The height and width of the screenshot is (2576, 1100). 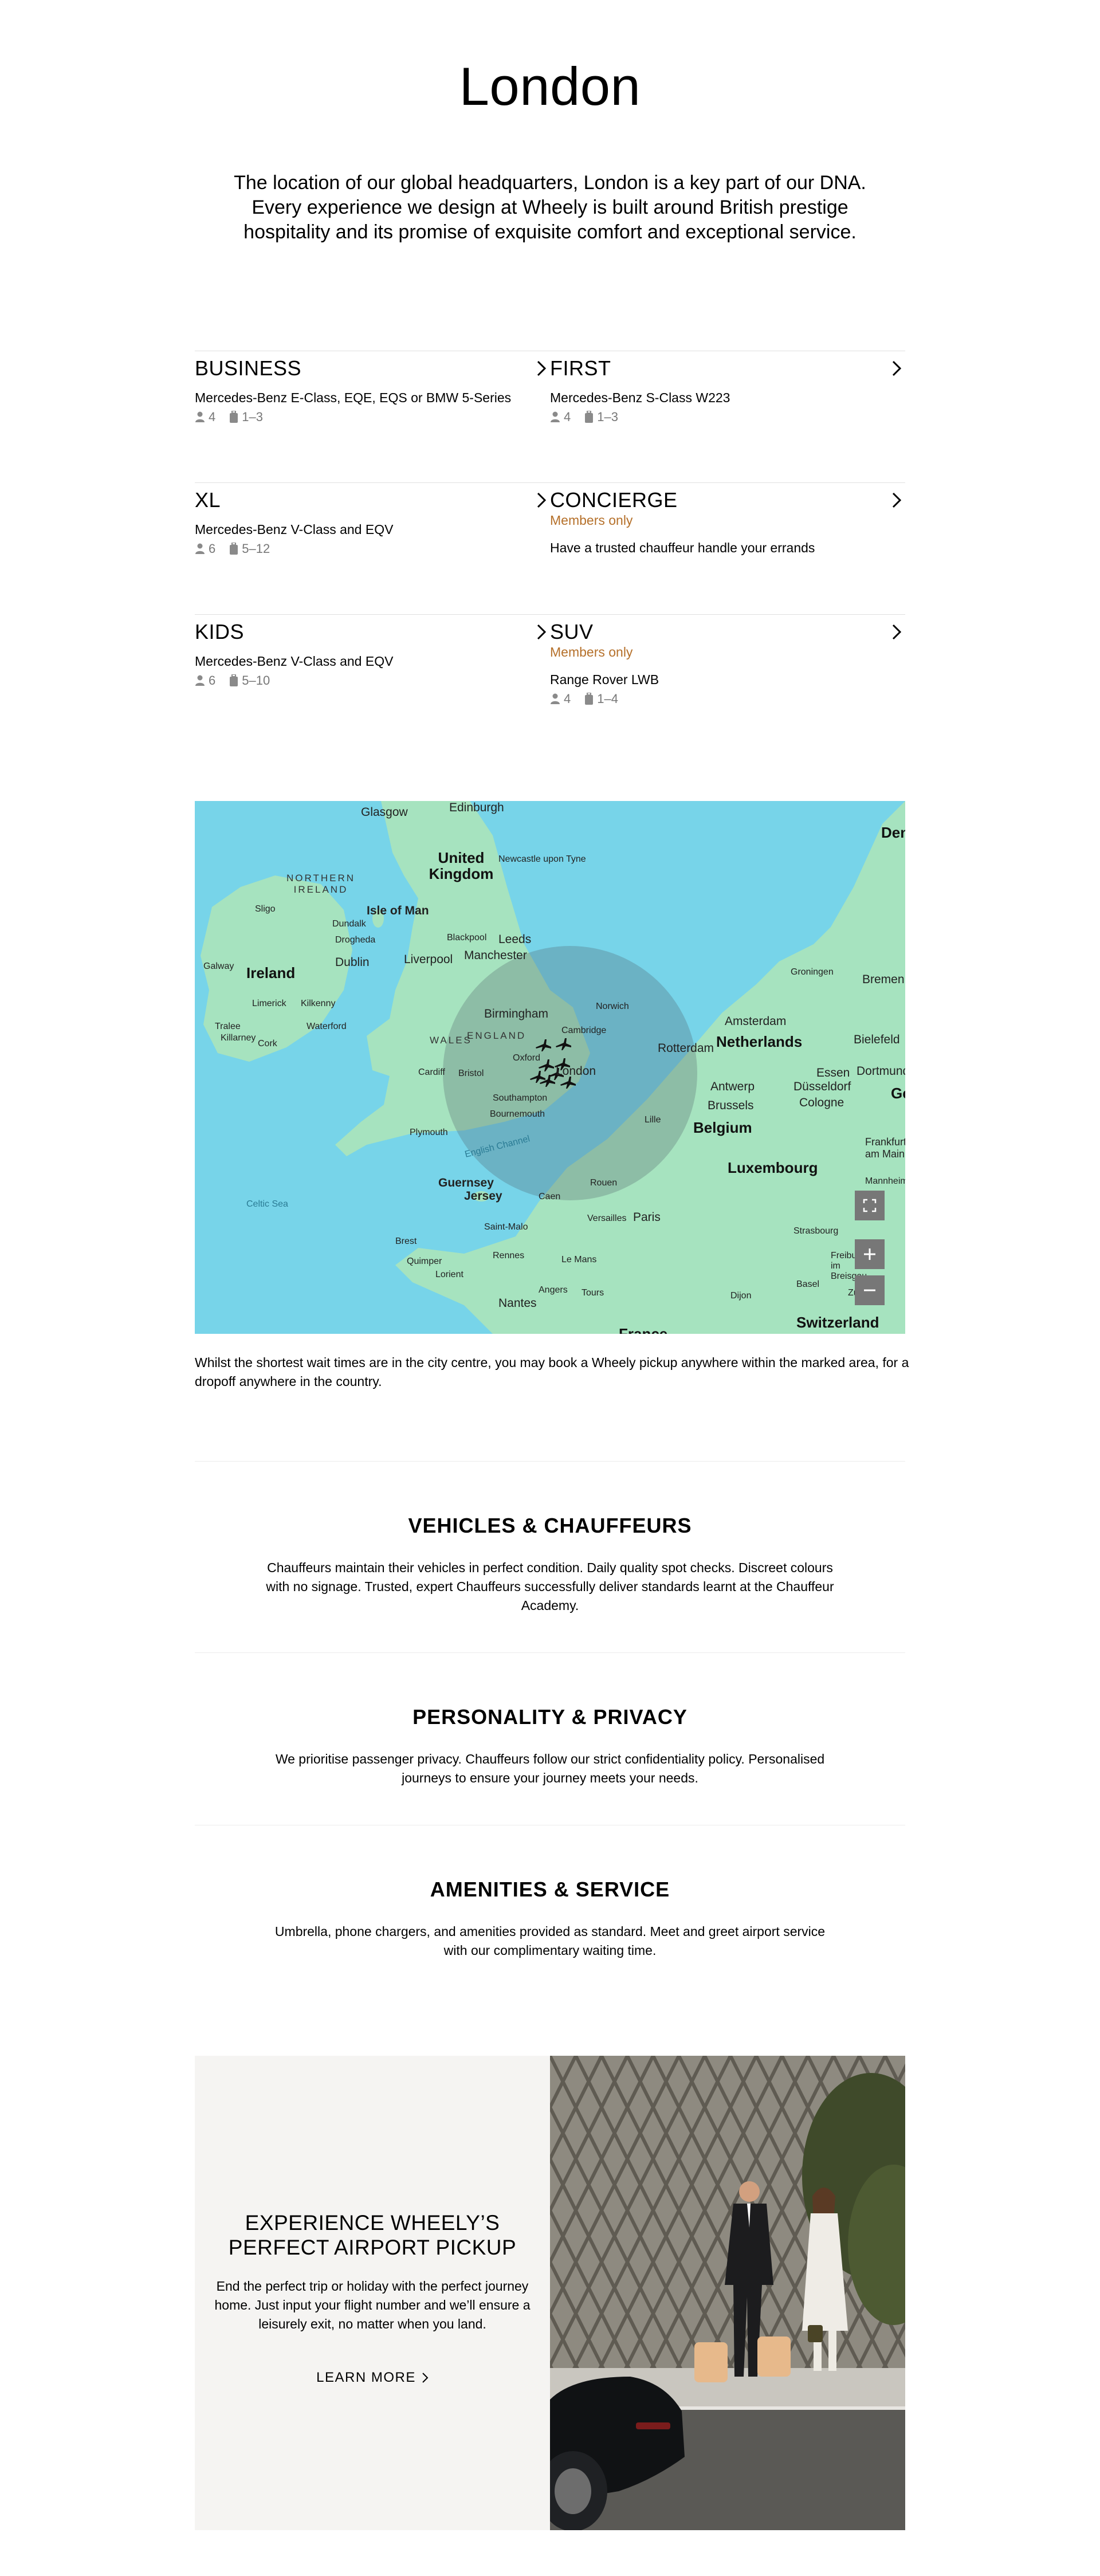 What do you see at coordinates (372, 2378) in the screenshot?
I see `learn-more-link: LEARN MORE` at bounding box center [372, 2378].